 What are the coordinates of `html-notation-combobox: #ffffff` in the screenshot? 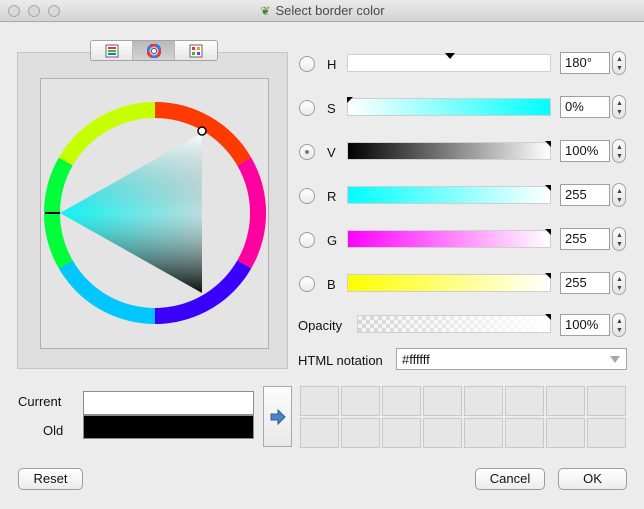 It's located at (511, 359).